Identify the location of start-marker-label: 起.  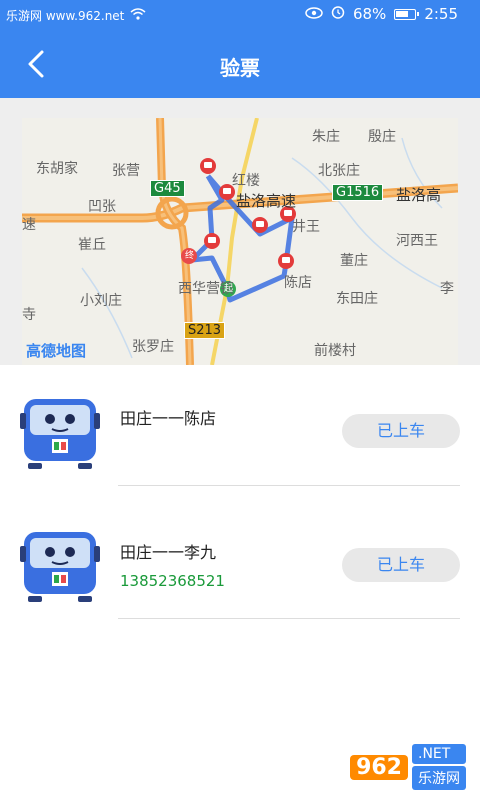
(229, 289).